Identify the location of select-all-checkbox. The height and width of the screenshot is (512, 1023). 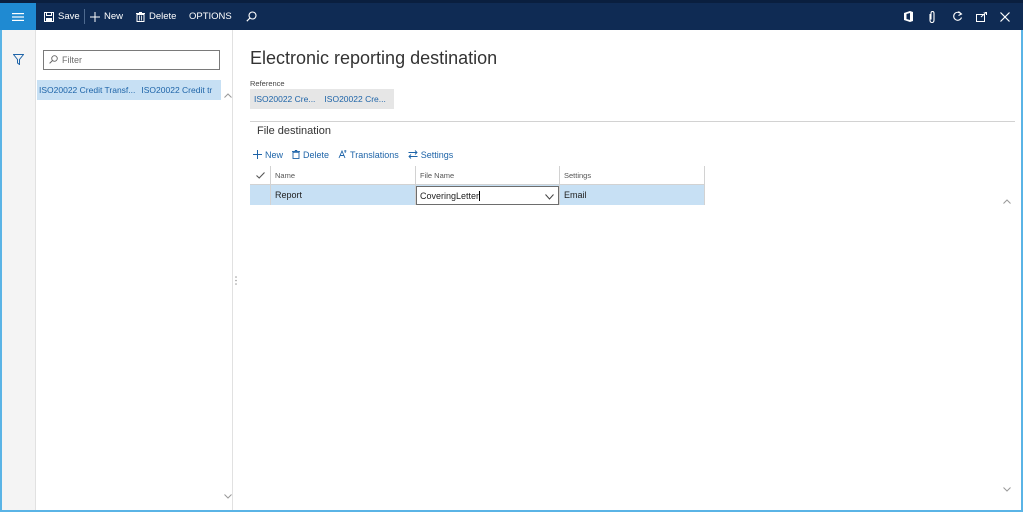
(260, 175).